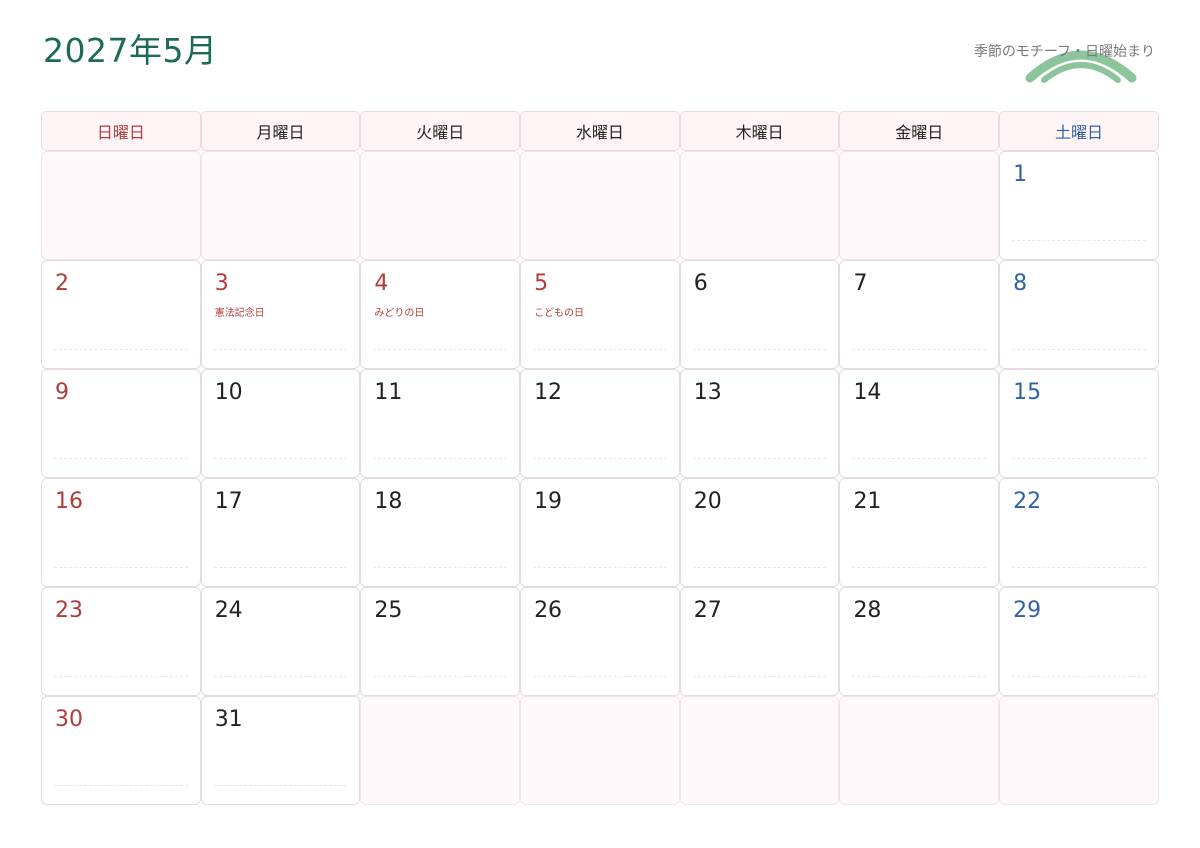 The height and width of the screenshot is (848, 1200). I want to click on day-cell: 19, so click(600, 532).